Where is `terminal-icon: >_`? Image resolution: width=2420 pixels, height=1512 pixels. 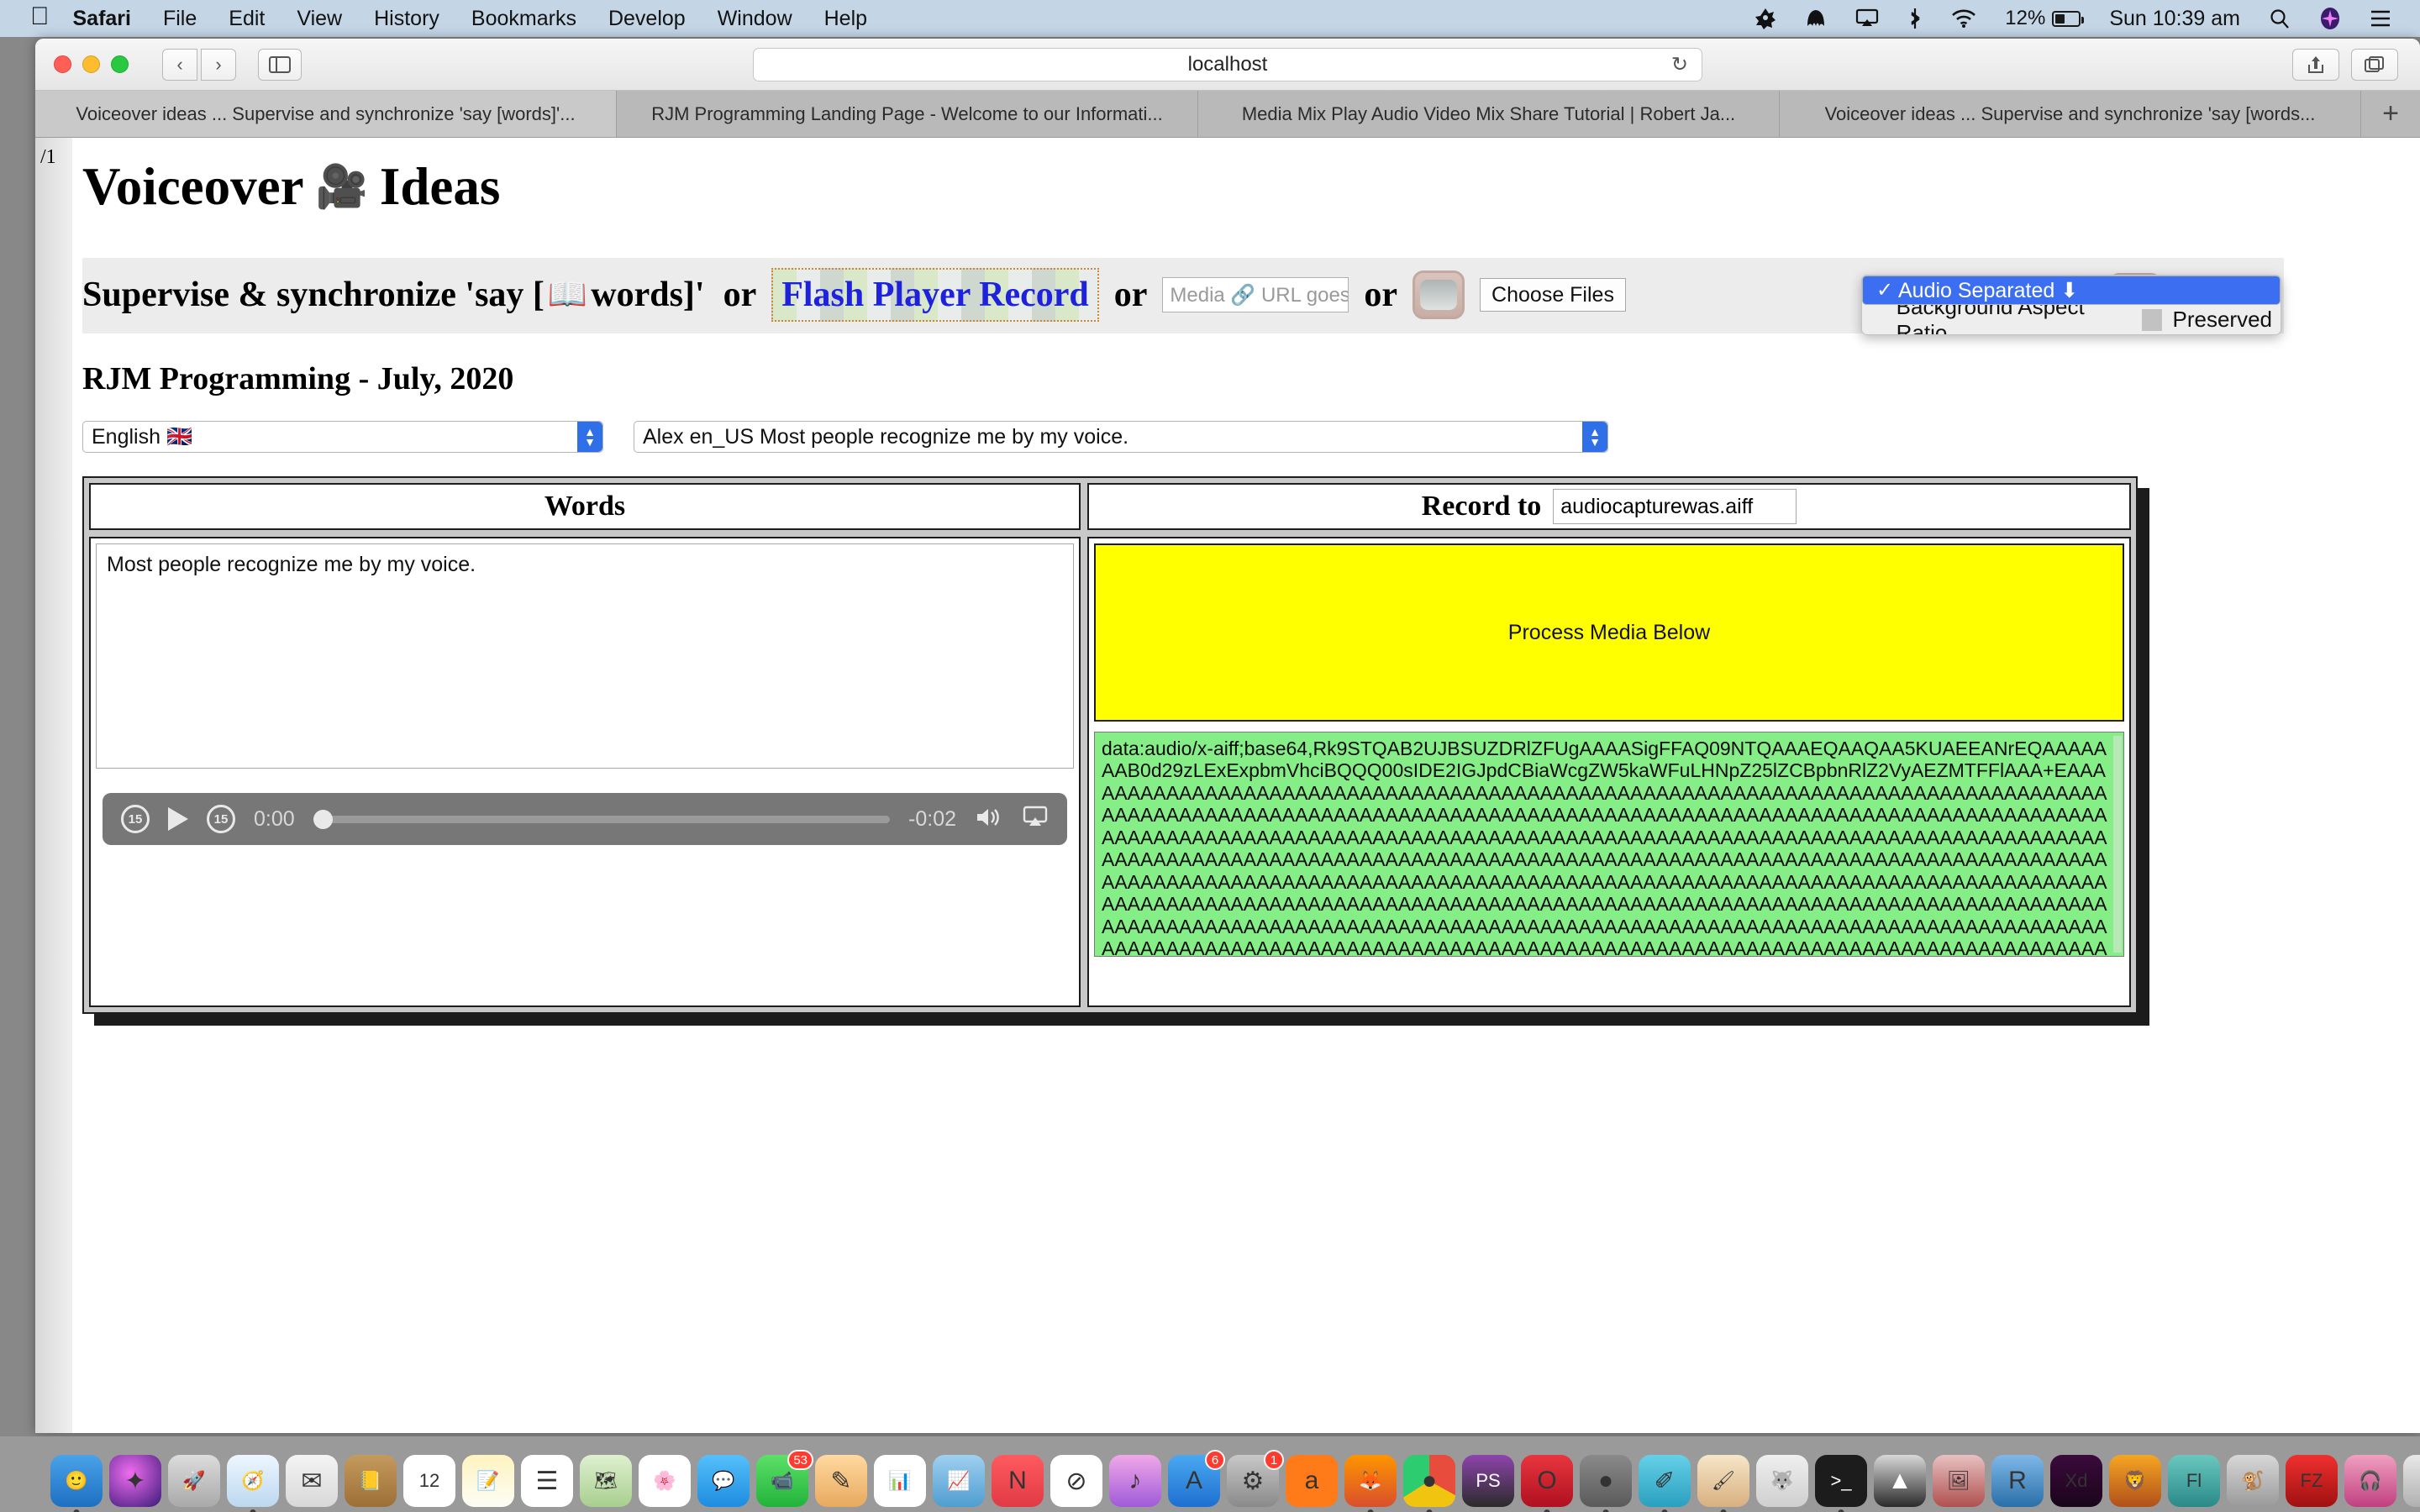 terminal-icon: >_ is located at coordinates (1841, 1483).